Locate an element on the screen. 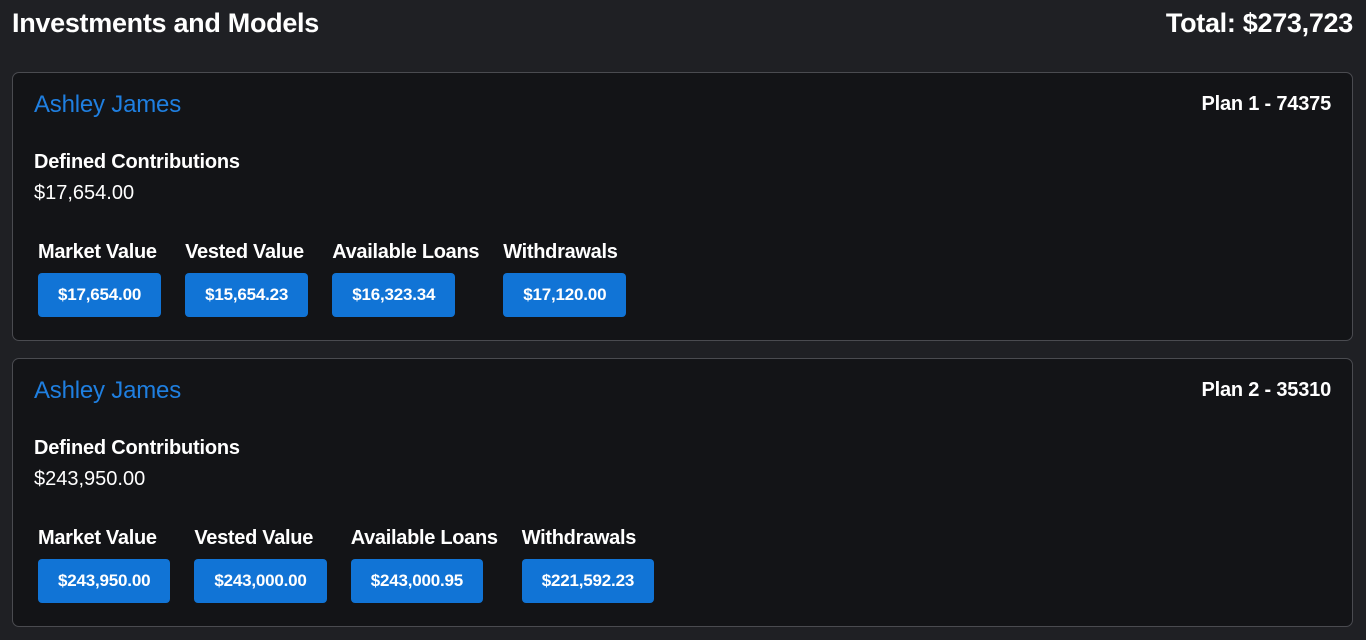 This screenshot has width=1366, height=640. vested-value-metric: Vested Value $243,000.00 is located at coordinates (260, 564).